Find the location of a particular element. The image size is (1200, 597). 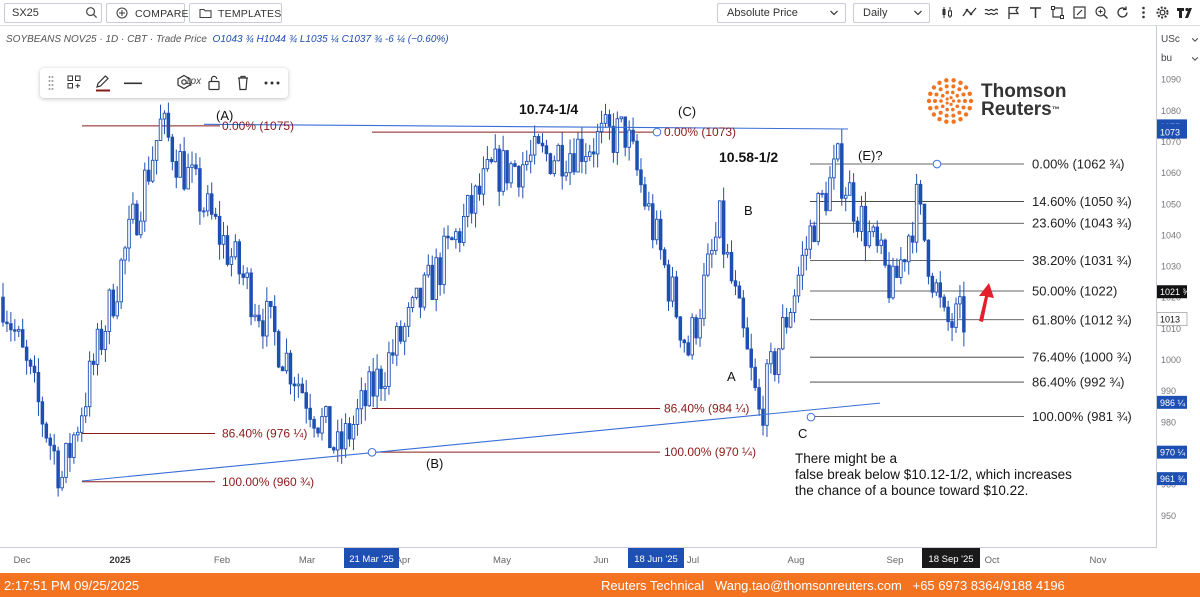

currency-unit-select: USc is located at coordinates (1180, 39).